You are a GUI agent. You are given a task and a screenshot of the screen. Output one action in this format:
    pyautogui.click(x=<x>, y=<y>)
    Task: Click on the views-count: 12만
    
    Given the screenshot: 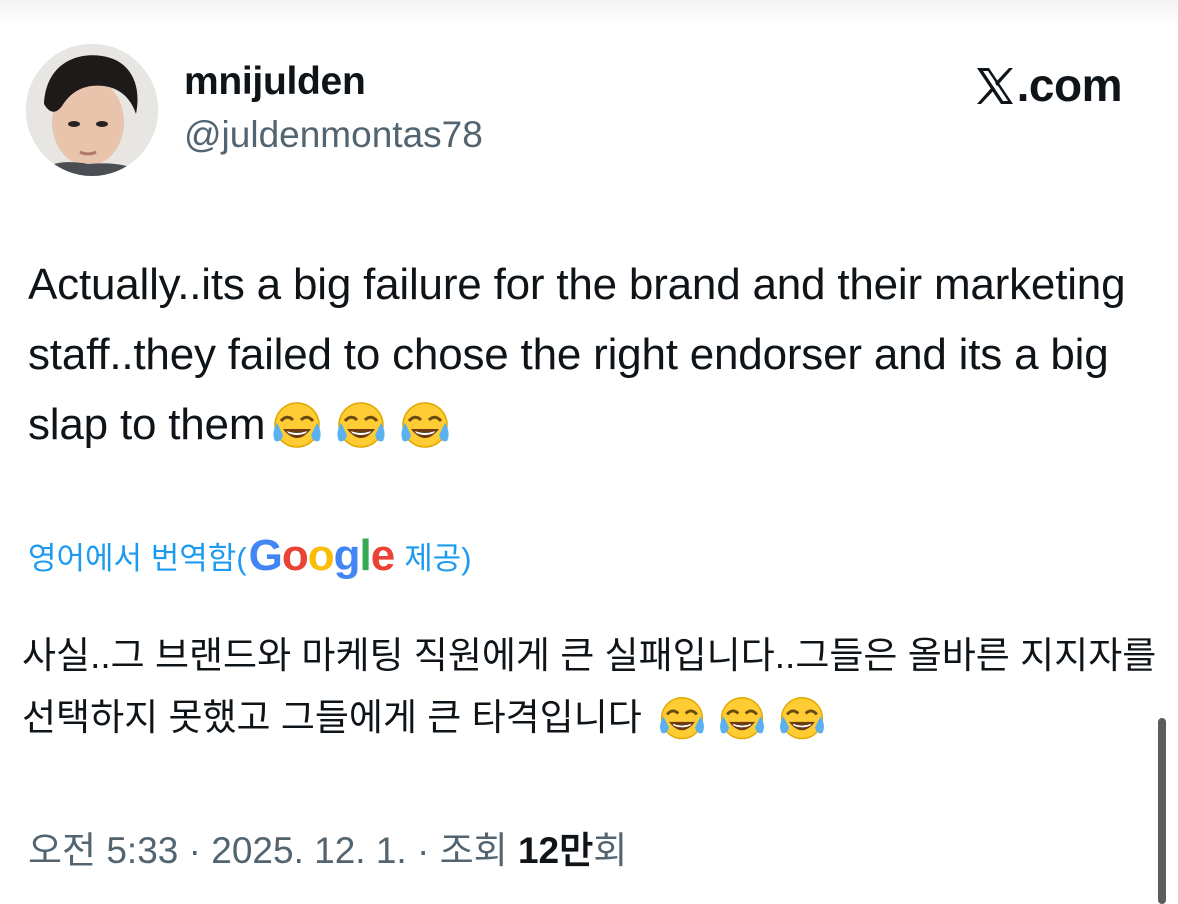 What is the action you would take?
    pyautogui.click(x=555, y=850)
    